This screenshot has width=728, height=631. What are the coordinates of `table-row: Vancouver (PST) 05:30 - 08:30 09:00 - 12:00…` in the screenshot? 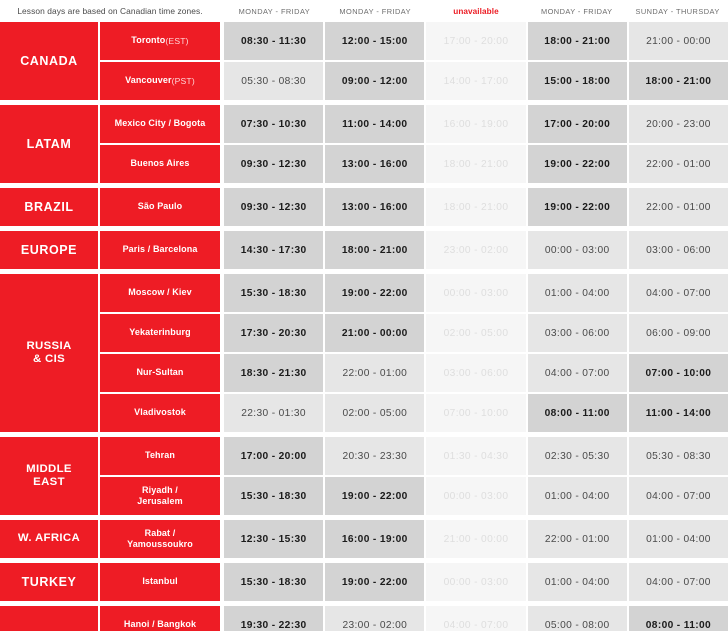 It's located at (414, 81).